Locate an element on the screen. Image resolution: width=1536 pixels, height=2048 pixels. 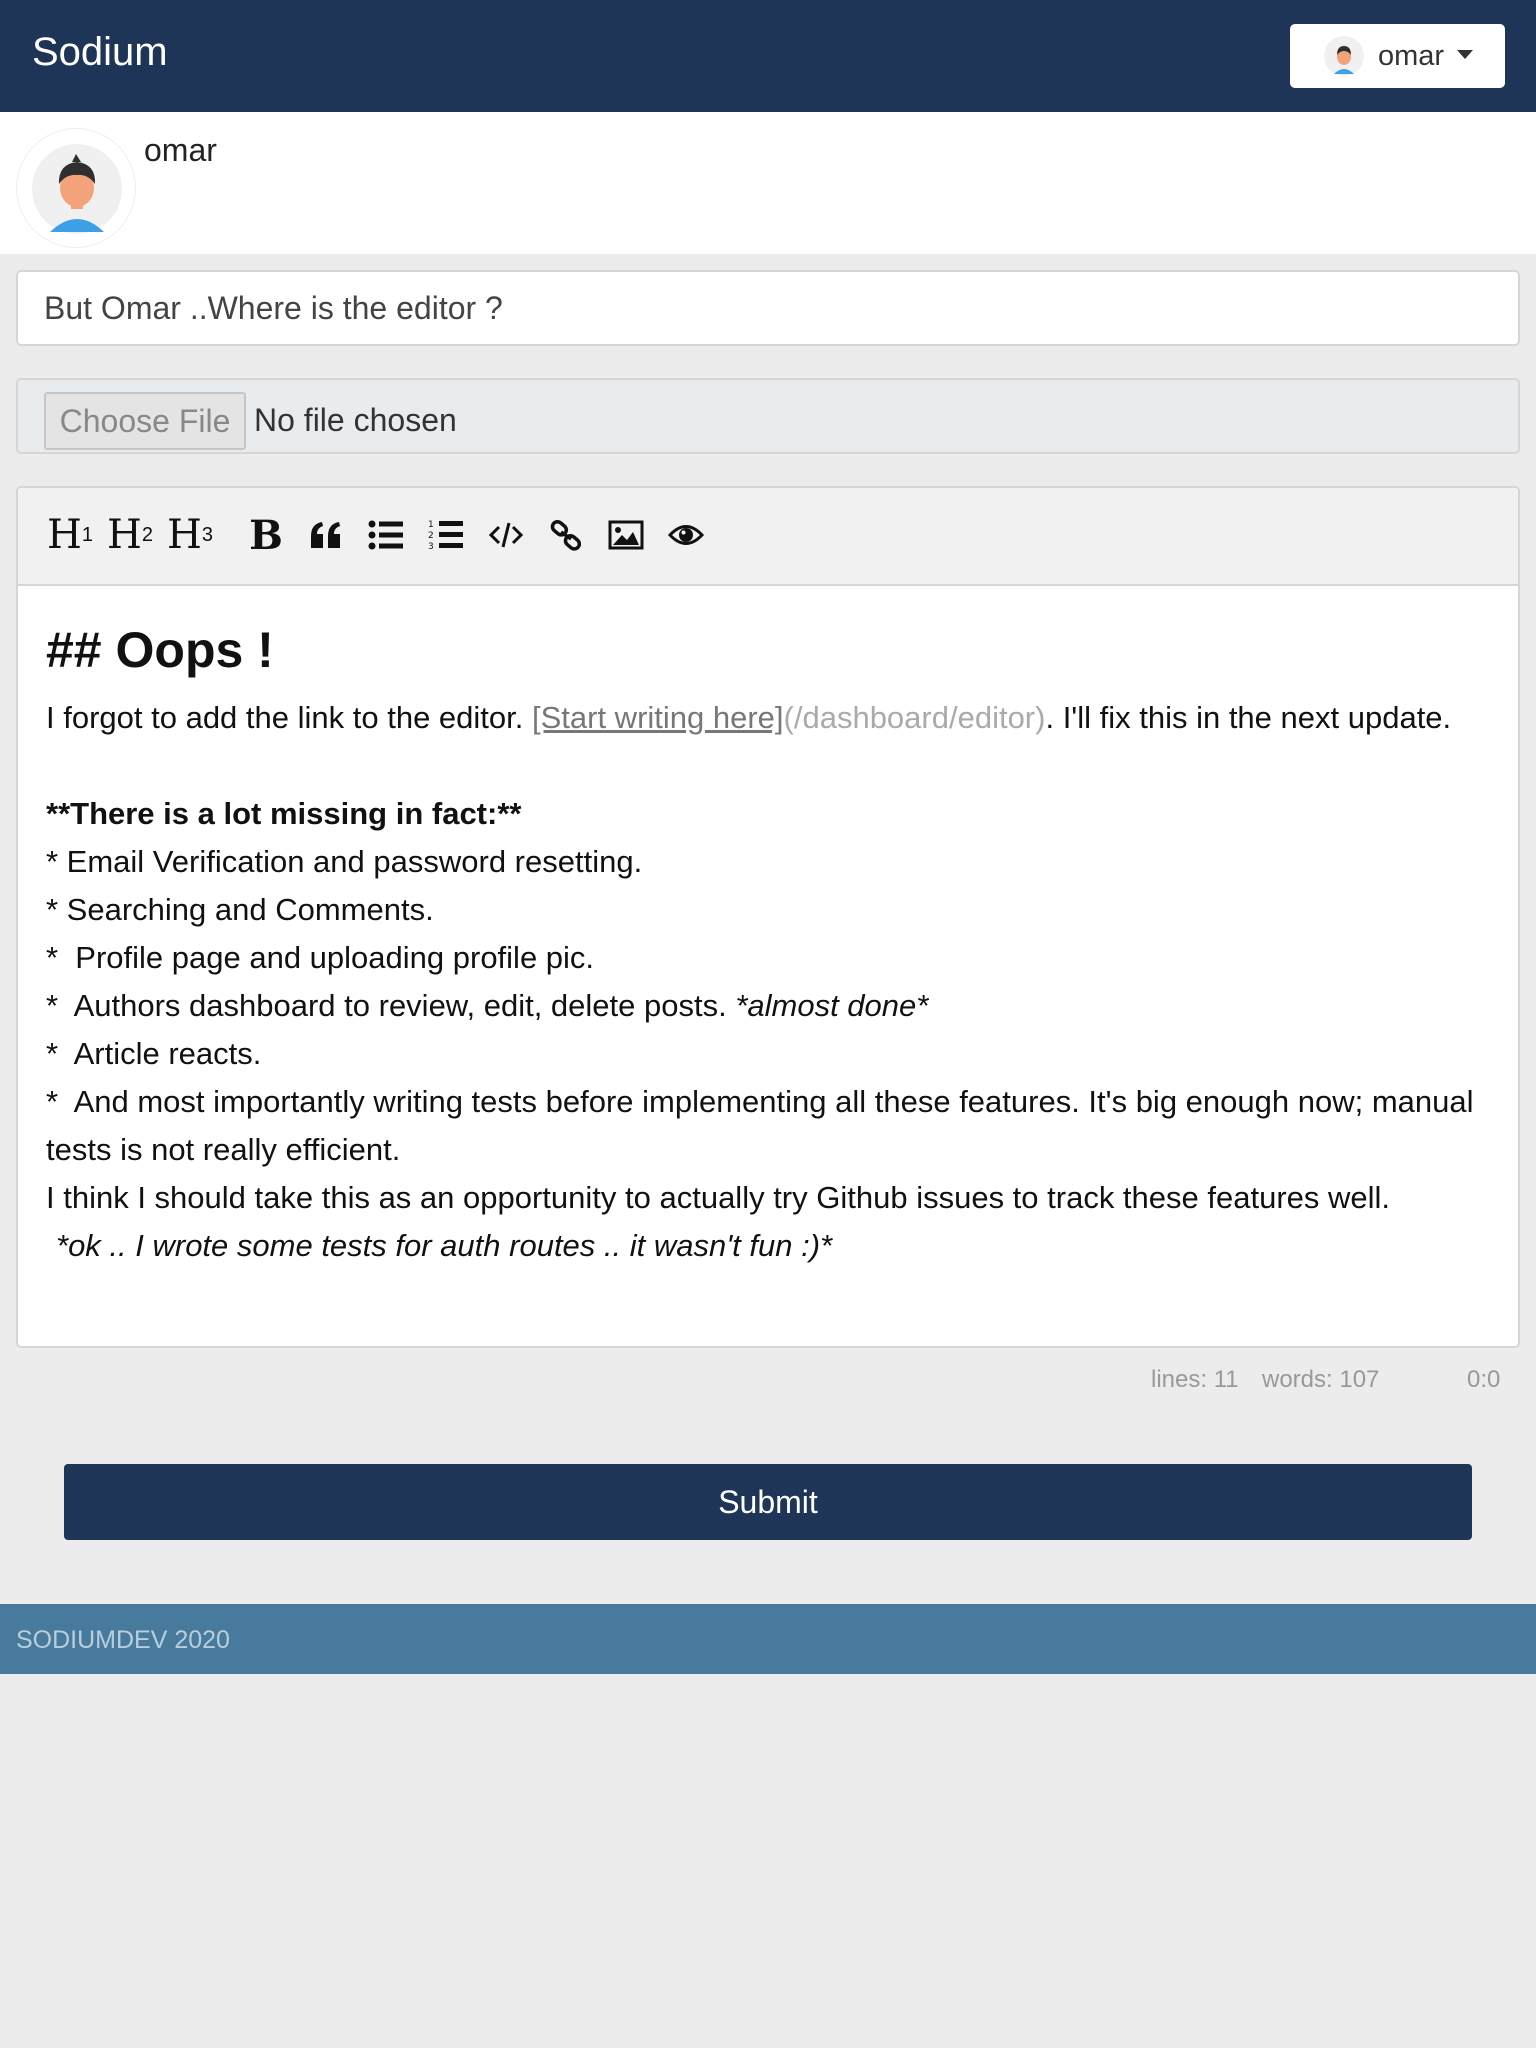
heading-3-sub: 3 is located at coordinates (207, 534).